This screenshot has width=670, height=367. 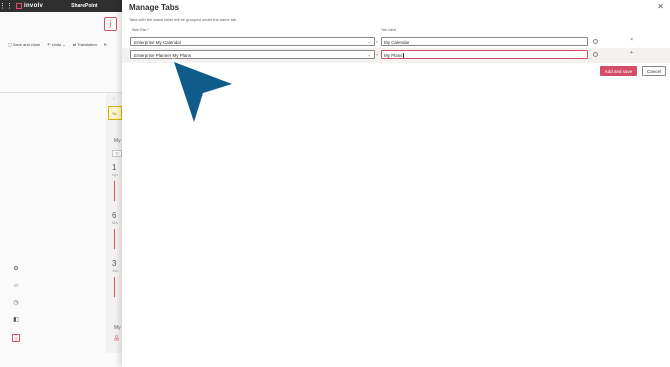 What do you see at coordinates (654, 71) in the screenshot?
I see `cancel-button: Cancel` at bounding box center [654, 71].